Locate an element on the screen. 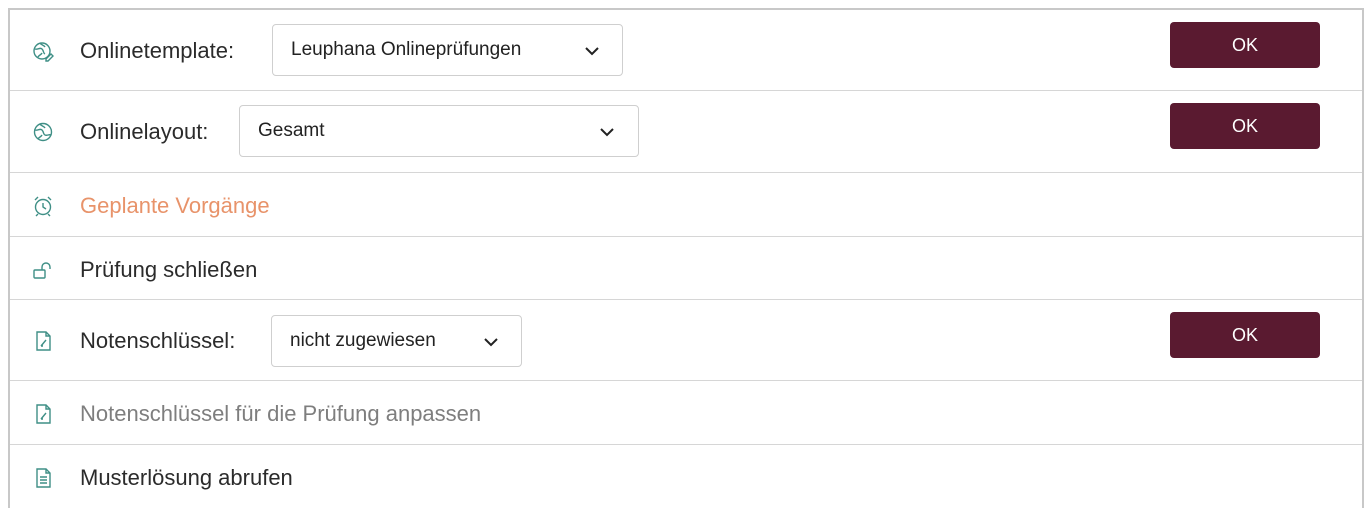  onlinetemplate-select-value: Leuphana Onlineprüfungen is located at coordinates (406, 49).